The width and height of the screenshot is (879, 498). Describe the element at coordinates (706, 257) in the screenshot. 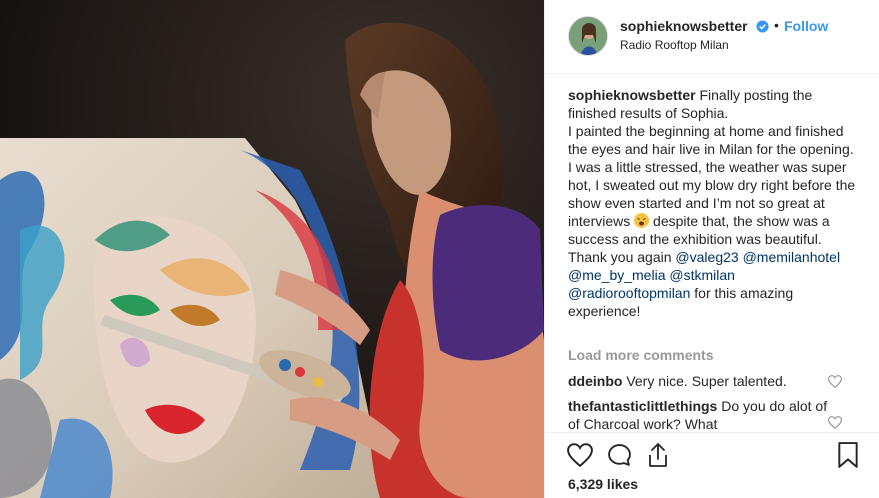

I see `mention-link: @valeg23` at that location.